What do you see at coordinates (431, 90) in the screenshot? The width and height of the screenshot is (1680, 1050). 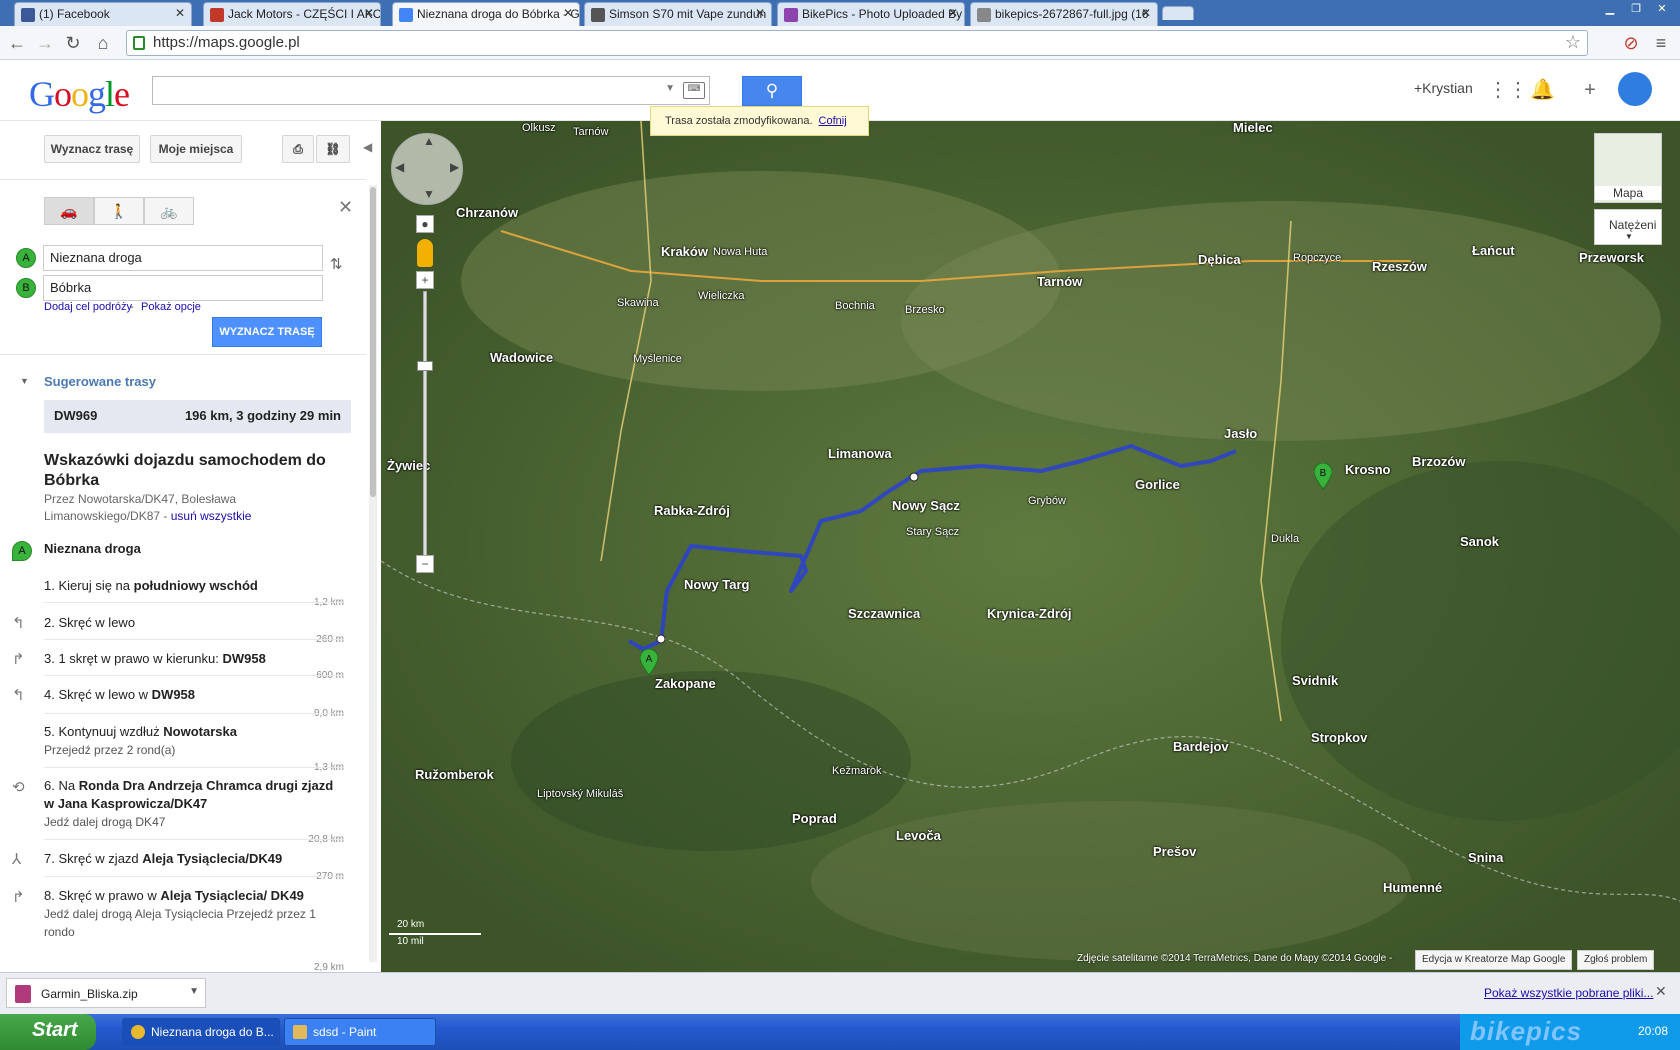 I see `search-input: ▼ ⌨` at bounding box center [431, 90].